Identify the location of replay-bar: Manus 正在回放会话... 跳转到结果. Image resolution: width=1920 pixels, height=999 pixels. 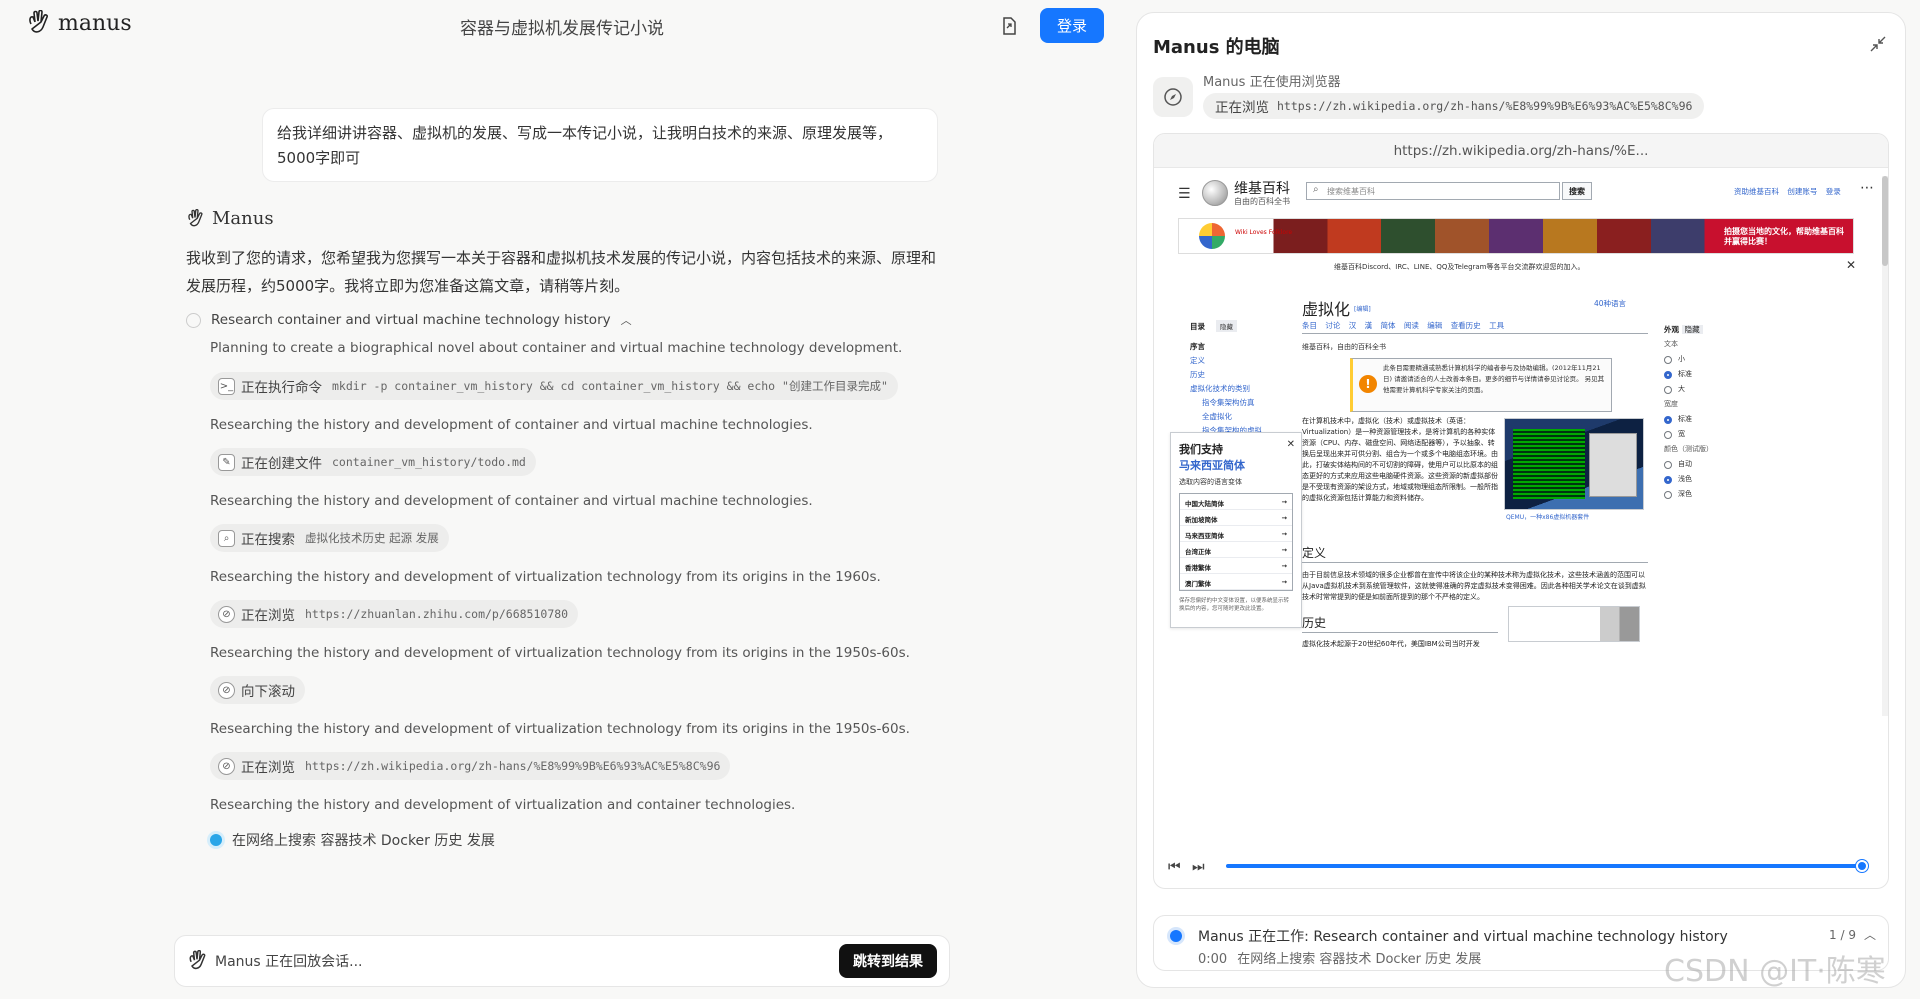
(562, 961).